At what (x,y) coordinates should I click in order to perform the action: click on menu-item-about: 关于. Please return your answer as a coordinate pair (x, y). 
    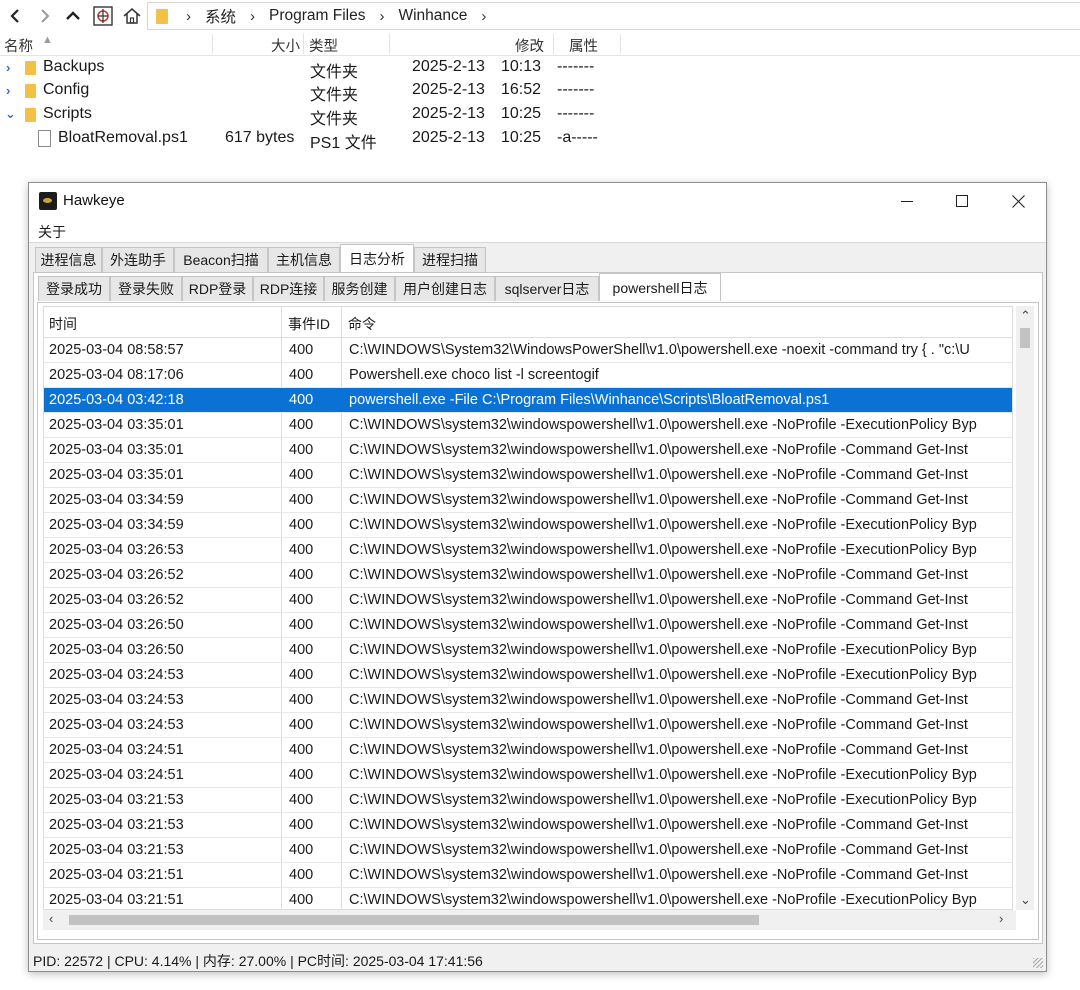
    Looking at the image, I should click on (52, 232).